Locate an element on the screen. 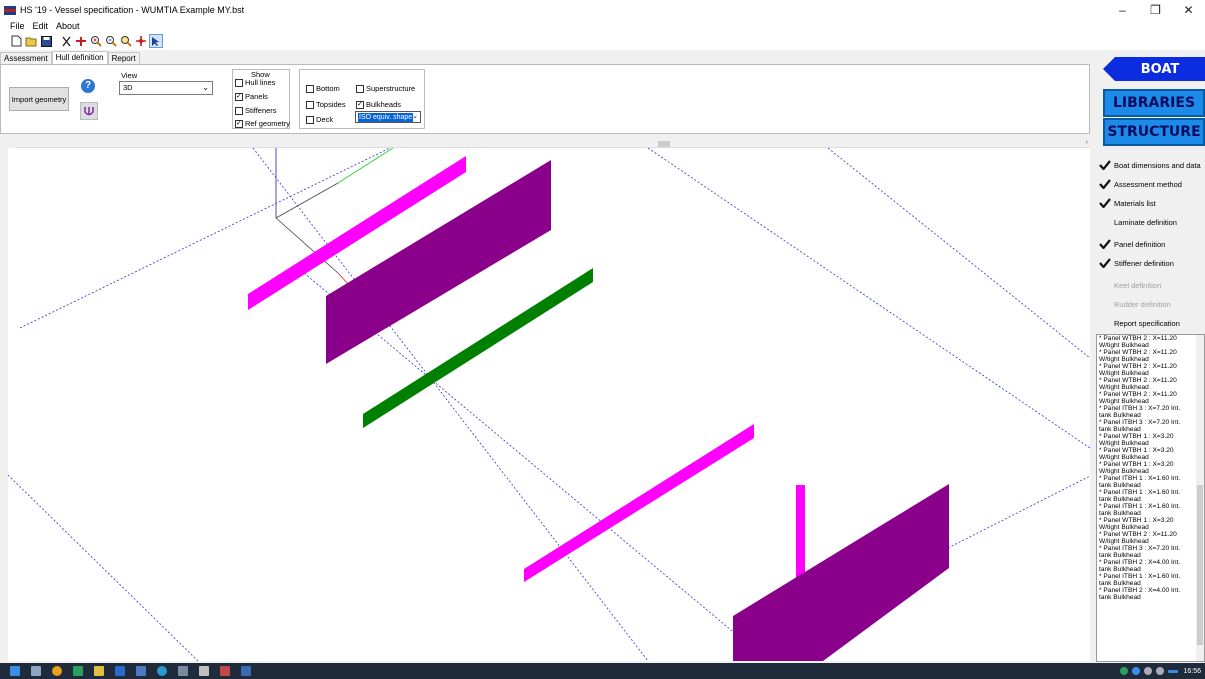 This screenshot has height=679, width=1205. task-view-icon is located at coordinates (36, 671).